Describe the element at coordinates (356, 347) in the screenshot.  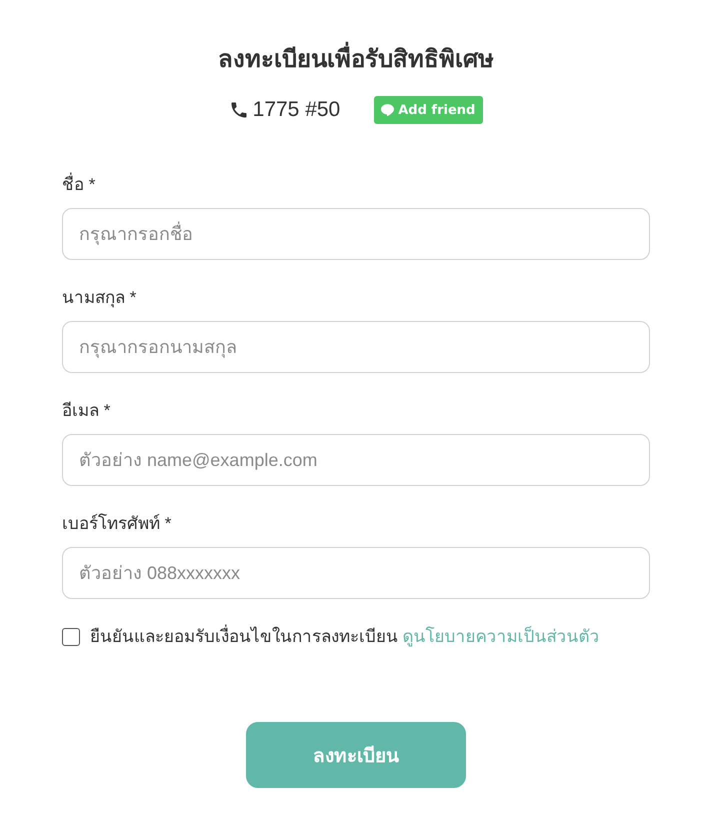
I see `input-field: กรุณากรอกนามสกุล` at that location.